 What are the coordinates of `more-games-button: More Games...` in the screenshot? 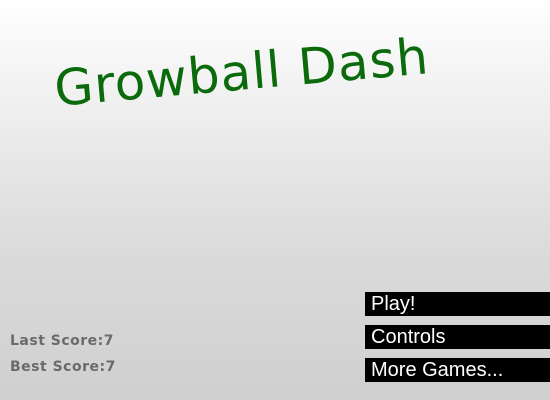 It's located at (457, 370).